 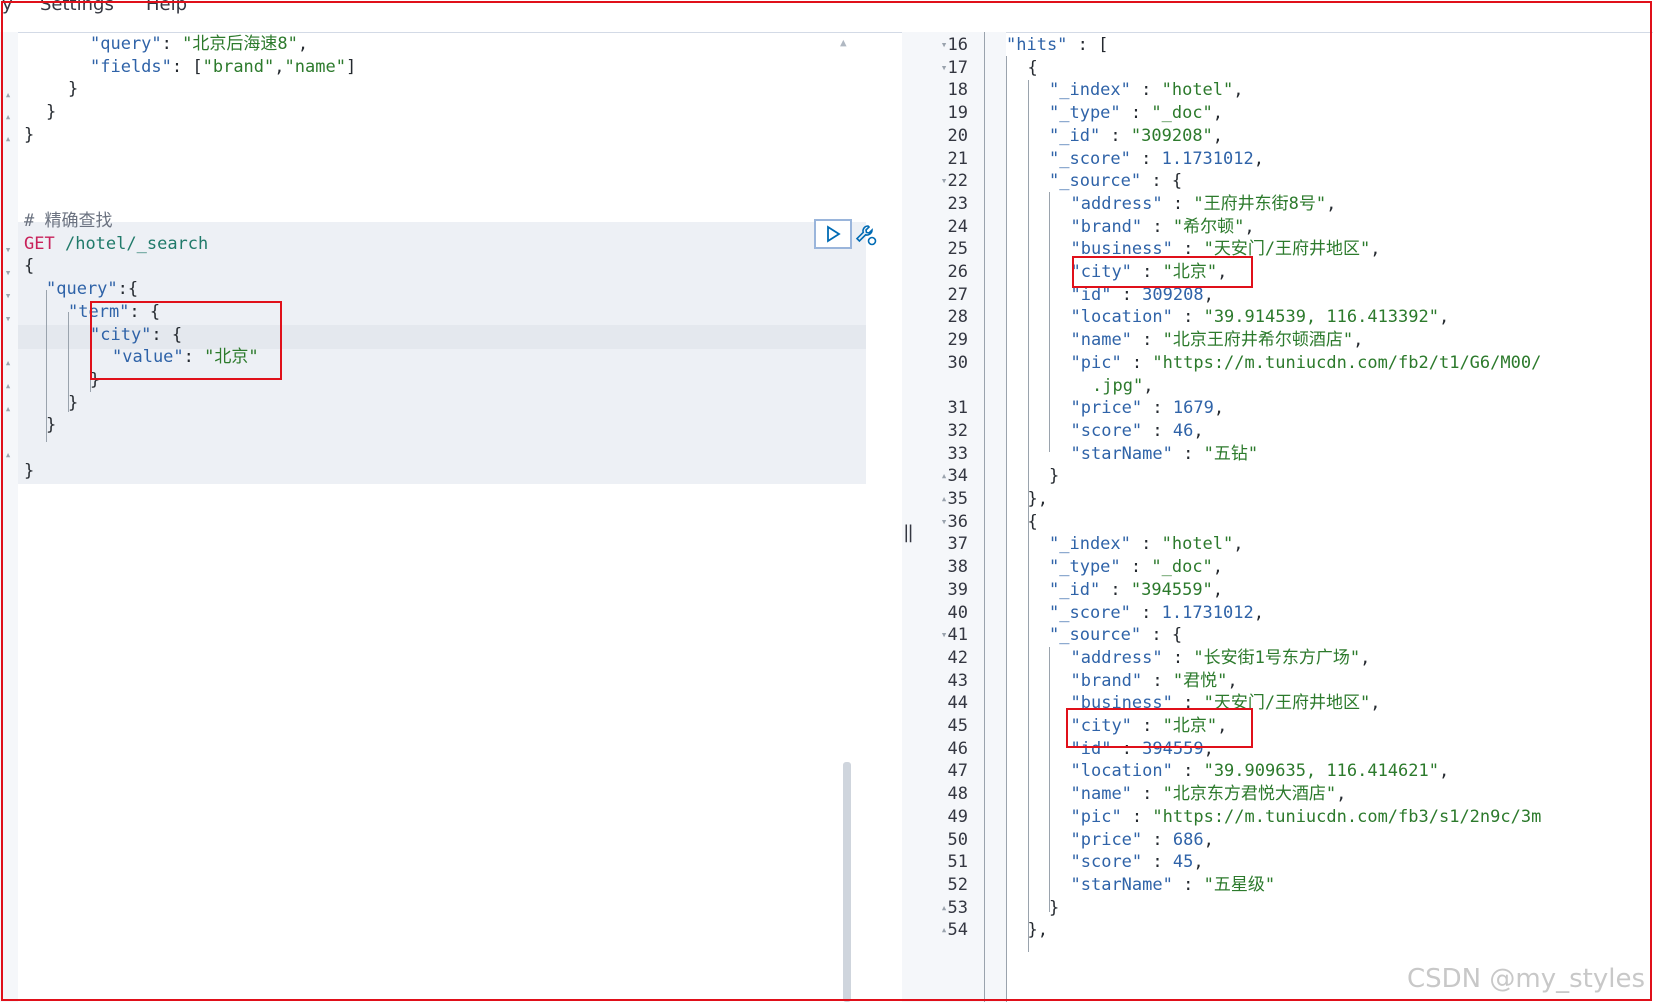 I want to click on code-token: "_id", so click(x=1075, y=135).